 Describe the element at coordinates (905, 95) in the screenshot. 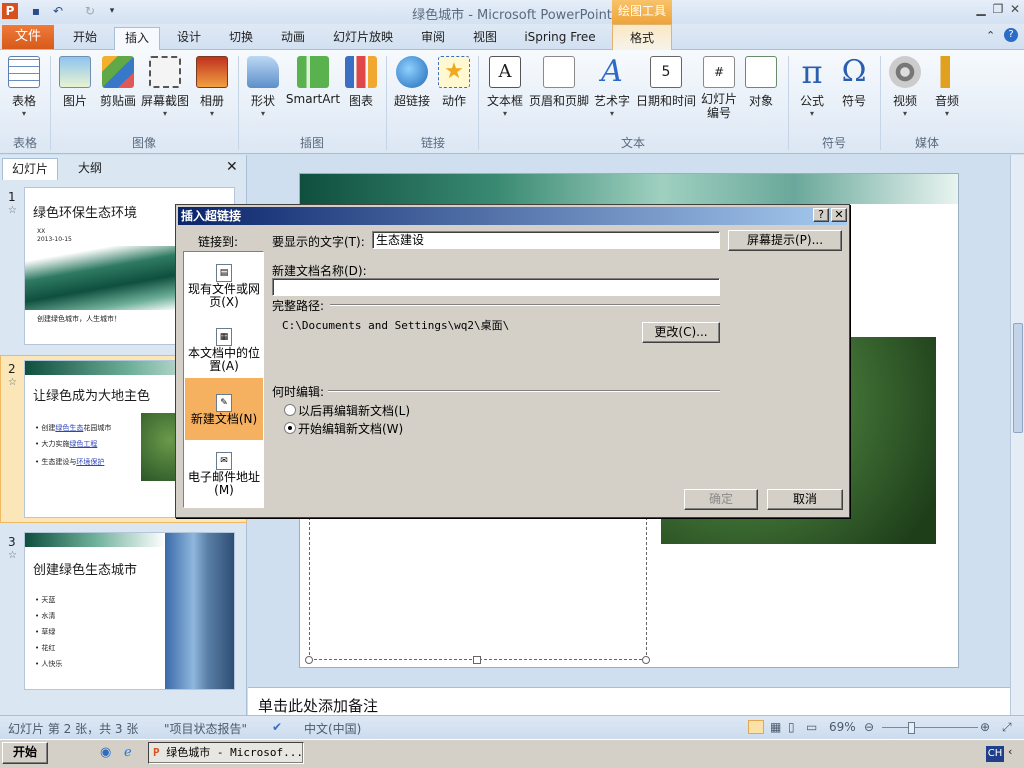

I see `video-button: 视频 ▾` at that location.